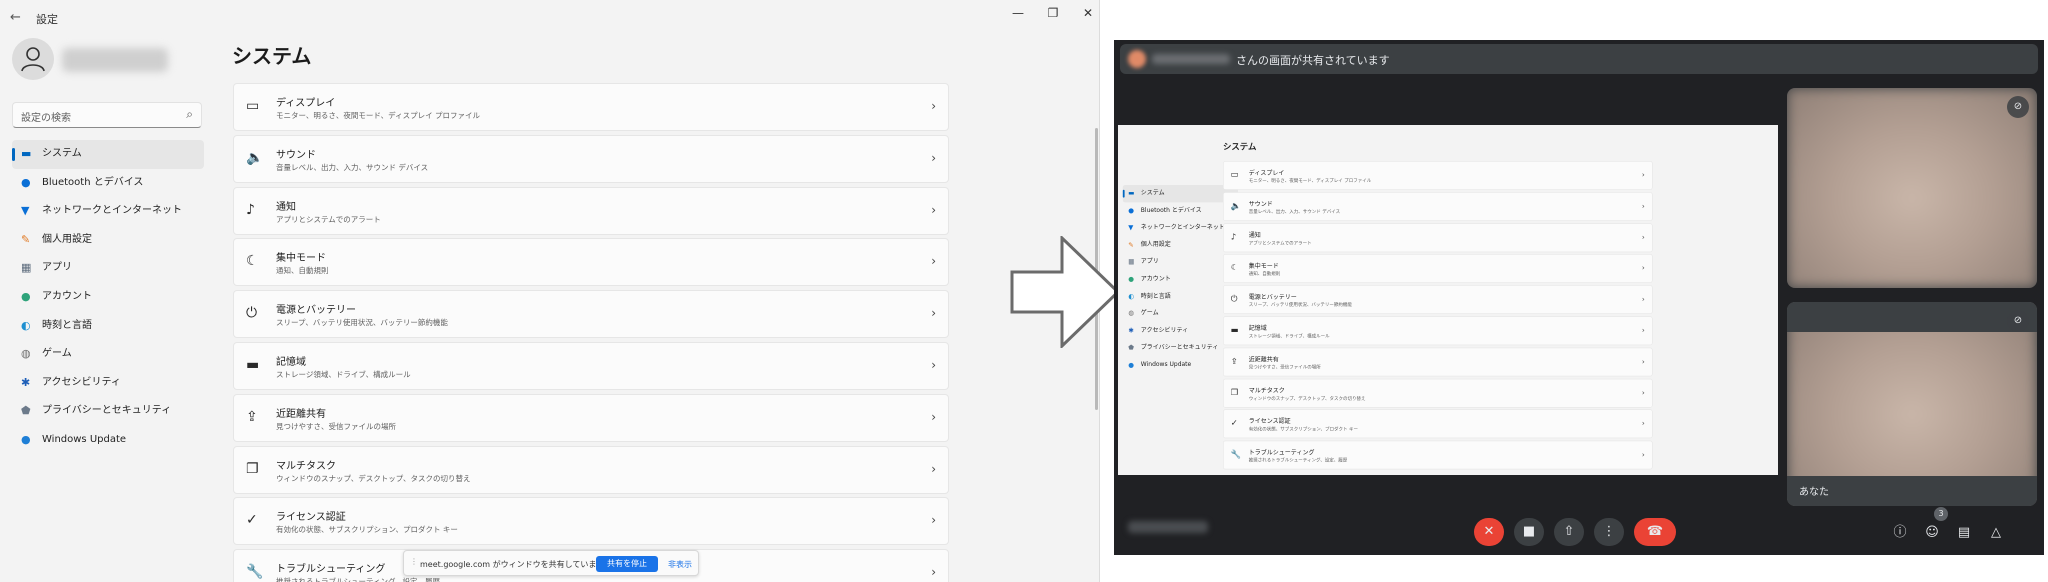 The width and height of the screenshot is (2048, 582). Describe the element at coordinates (1180, 194) in the screenshot. I see `shared-sidebar-item: ▬ システム` at that location.